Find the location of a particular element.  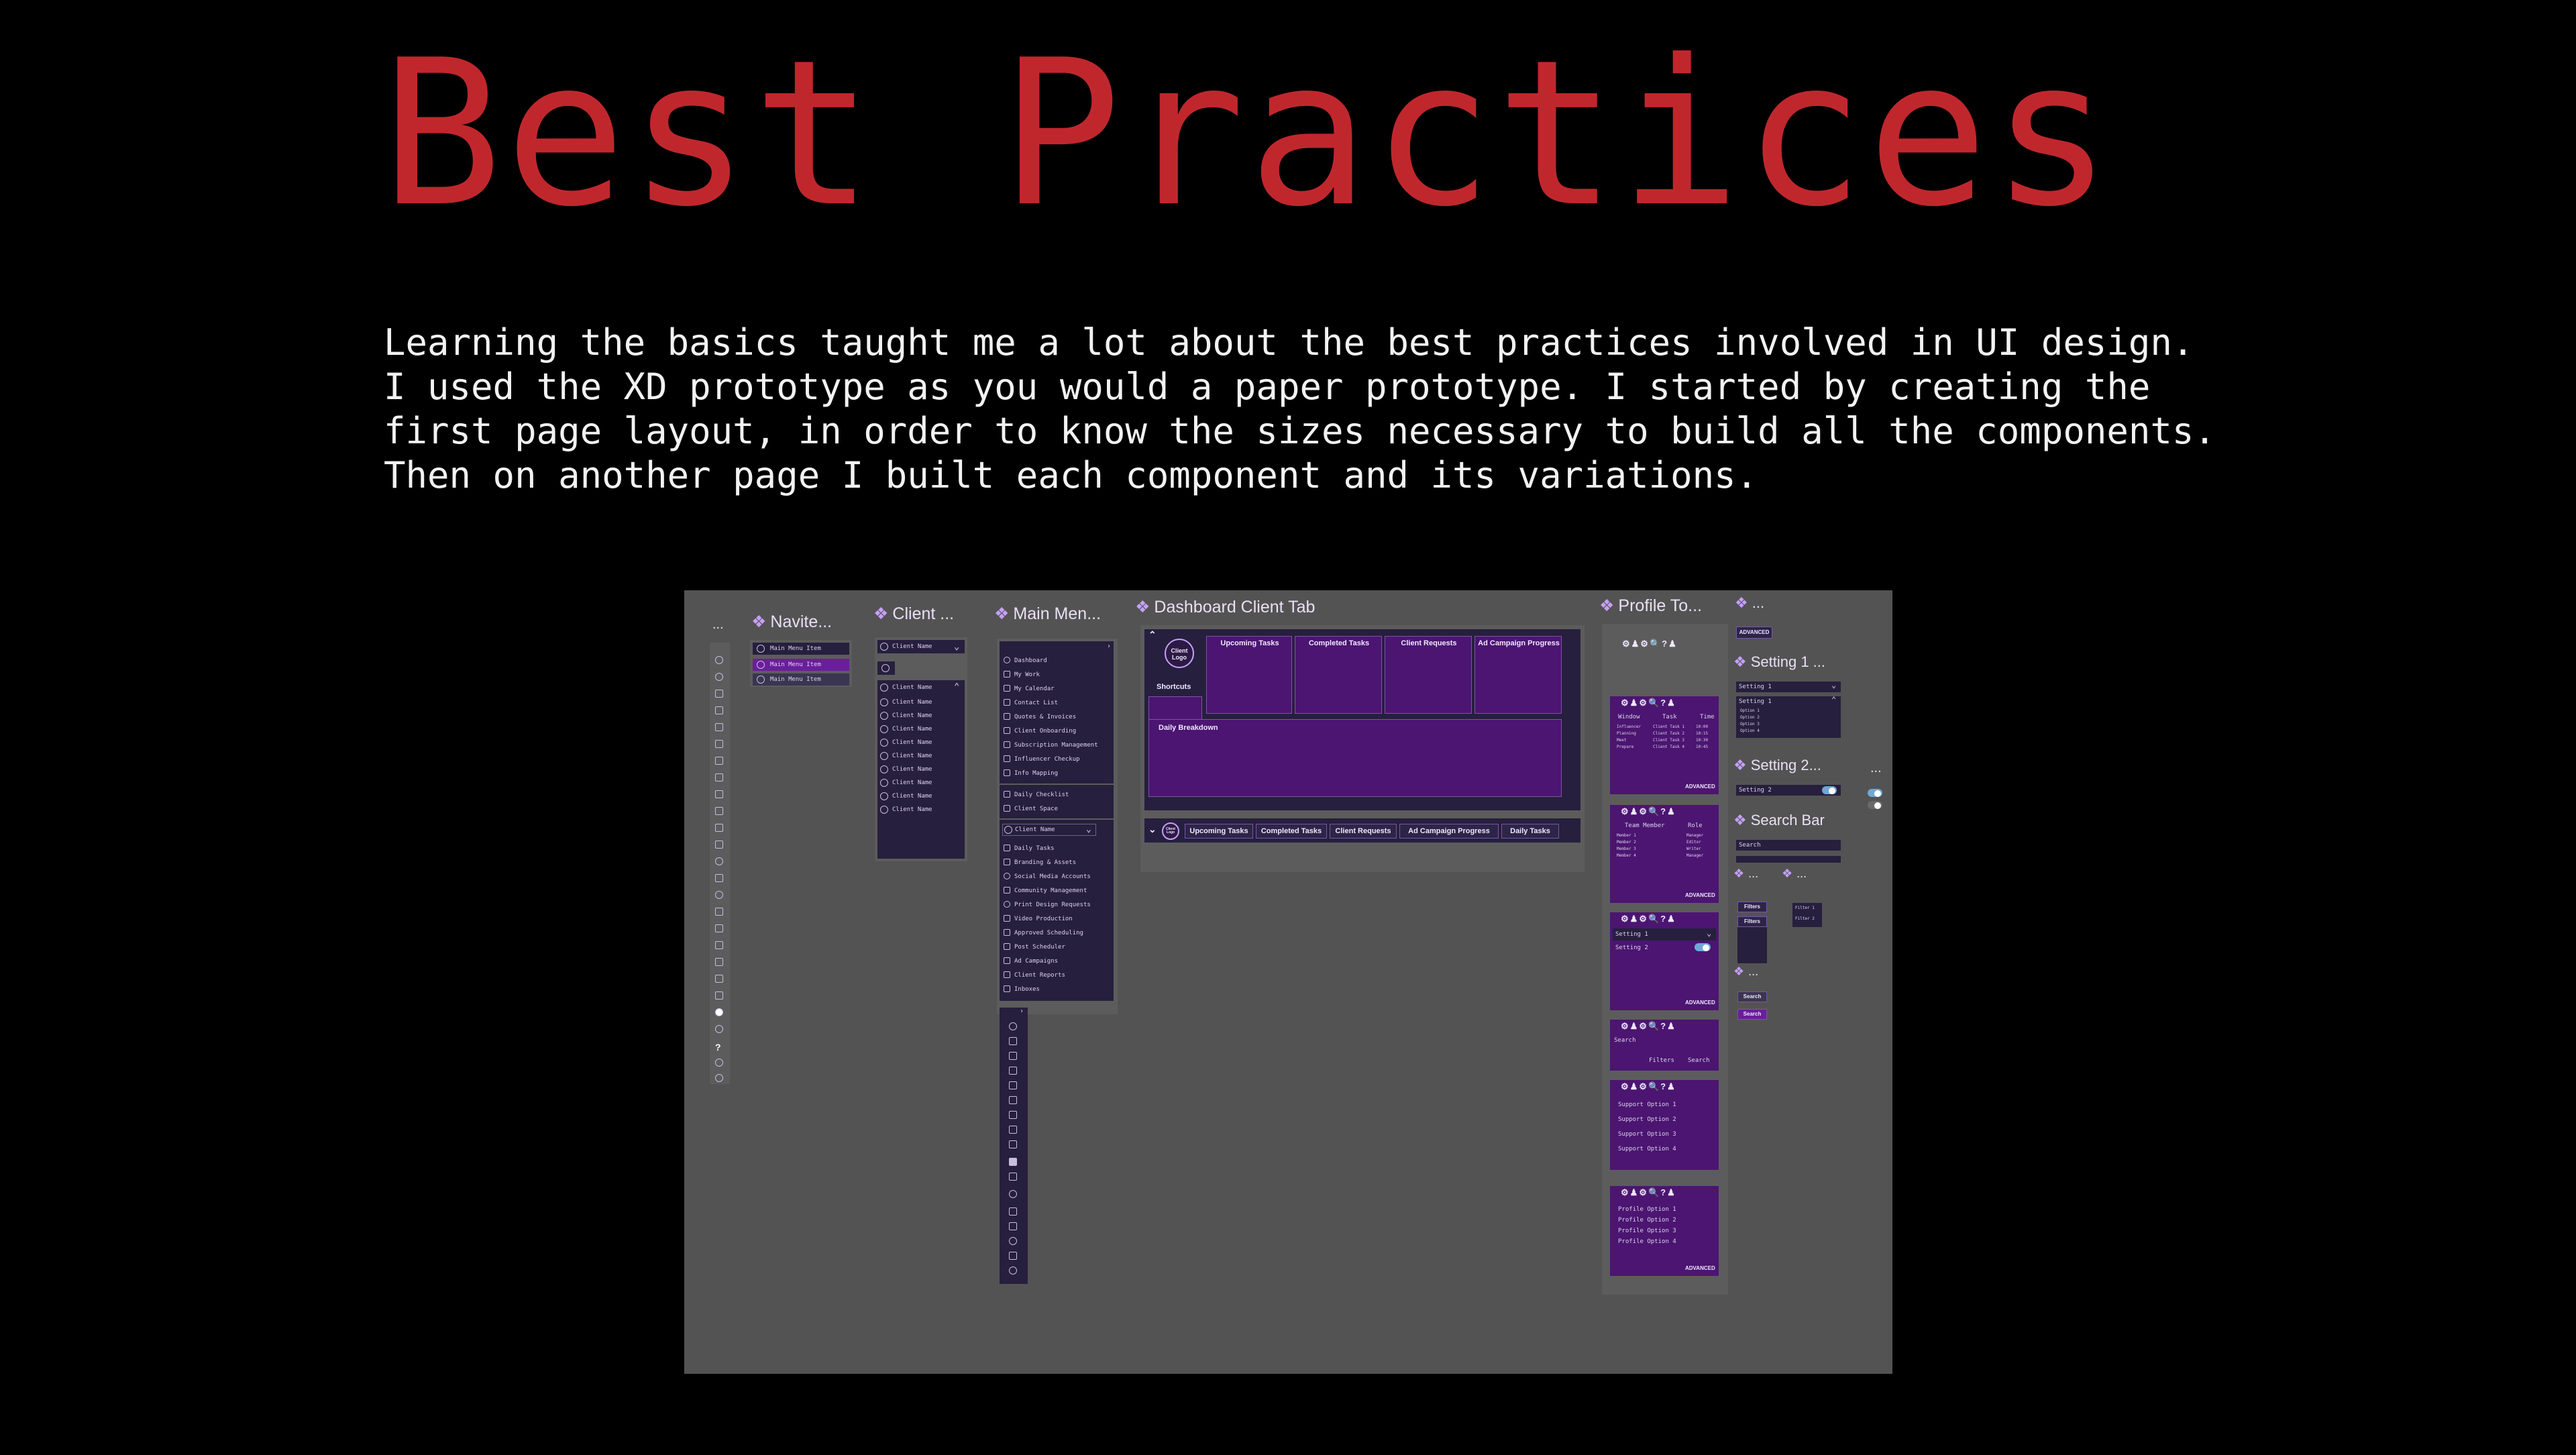

menu-item-inboxes: Inboxes is located at coordinates (1056, 989).